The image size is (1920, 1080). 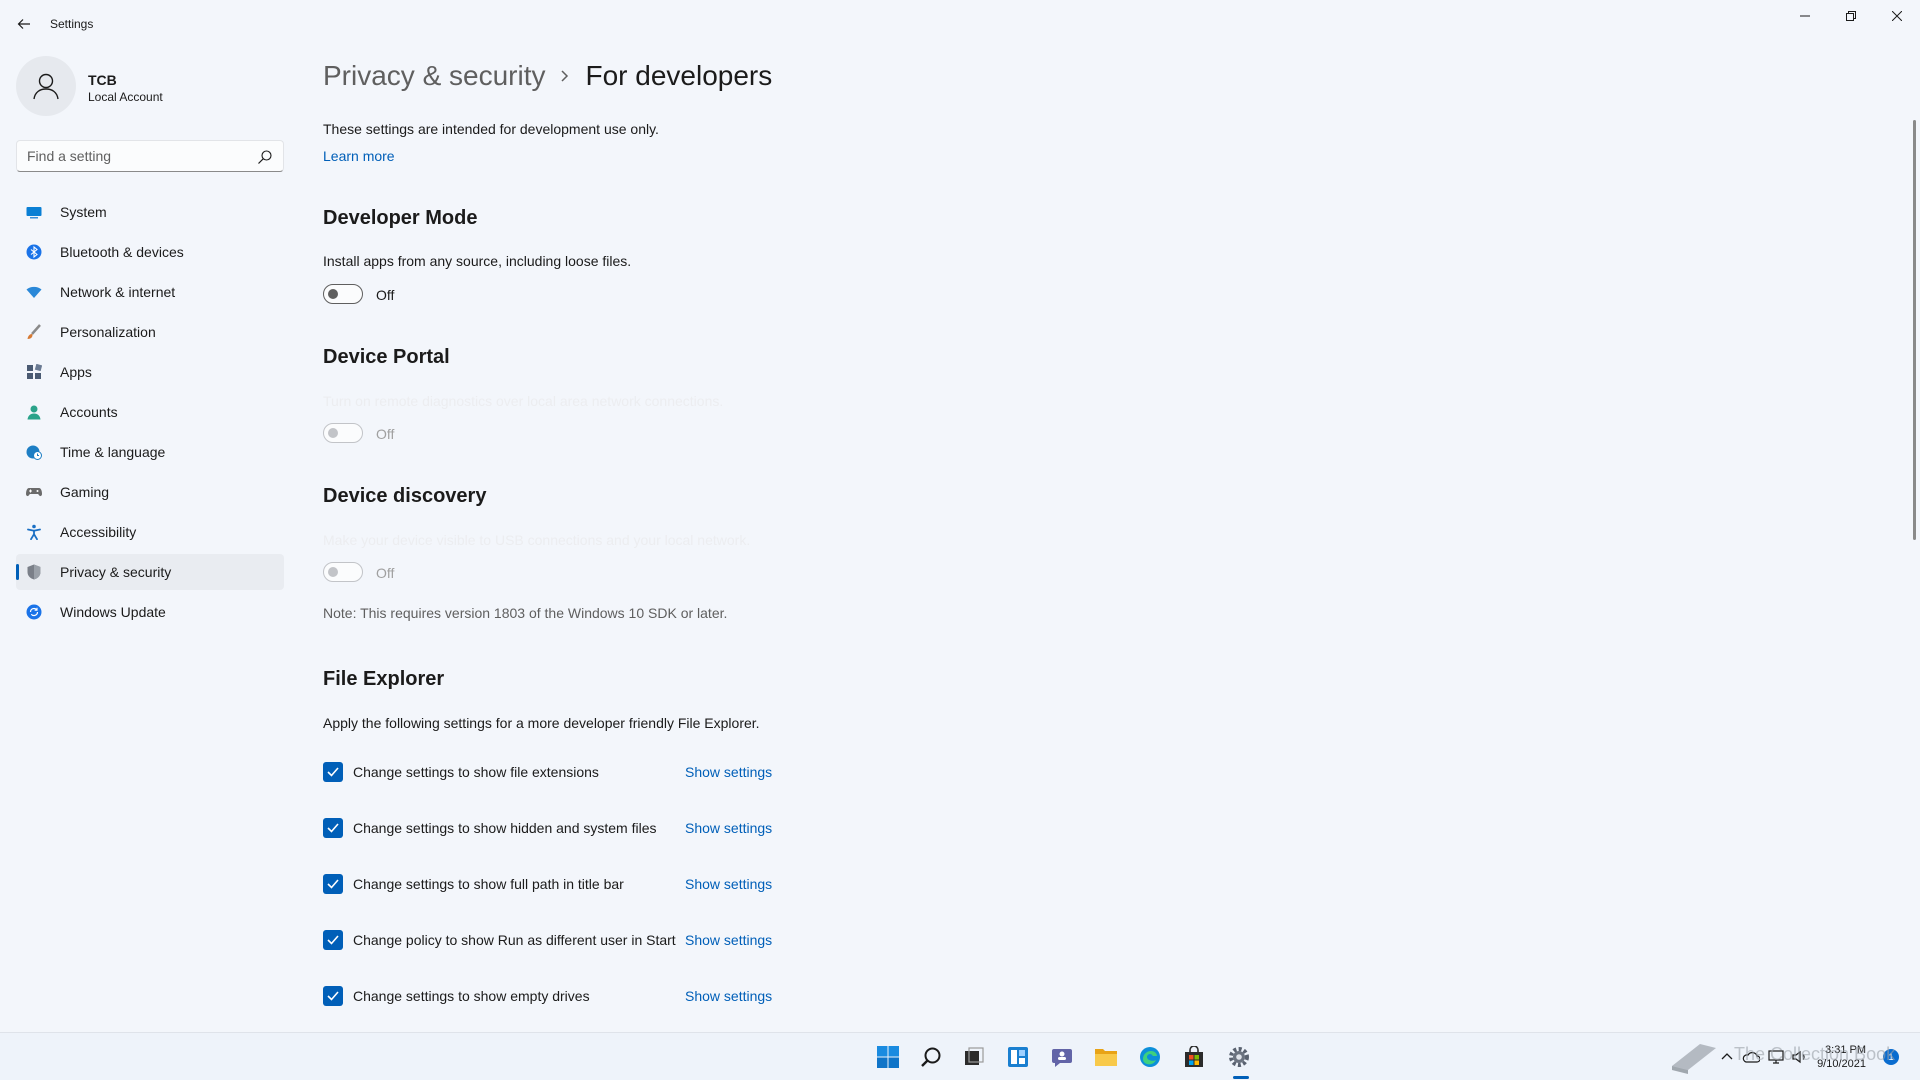 What do you see at coordinates (150, 212) in the screenshot?
I see `sidebar-item-system: System` at bounding box center [150, 212].